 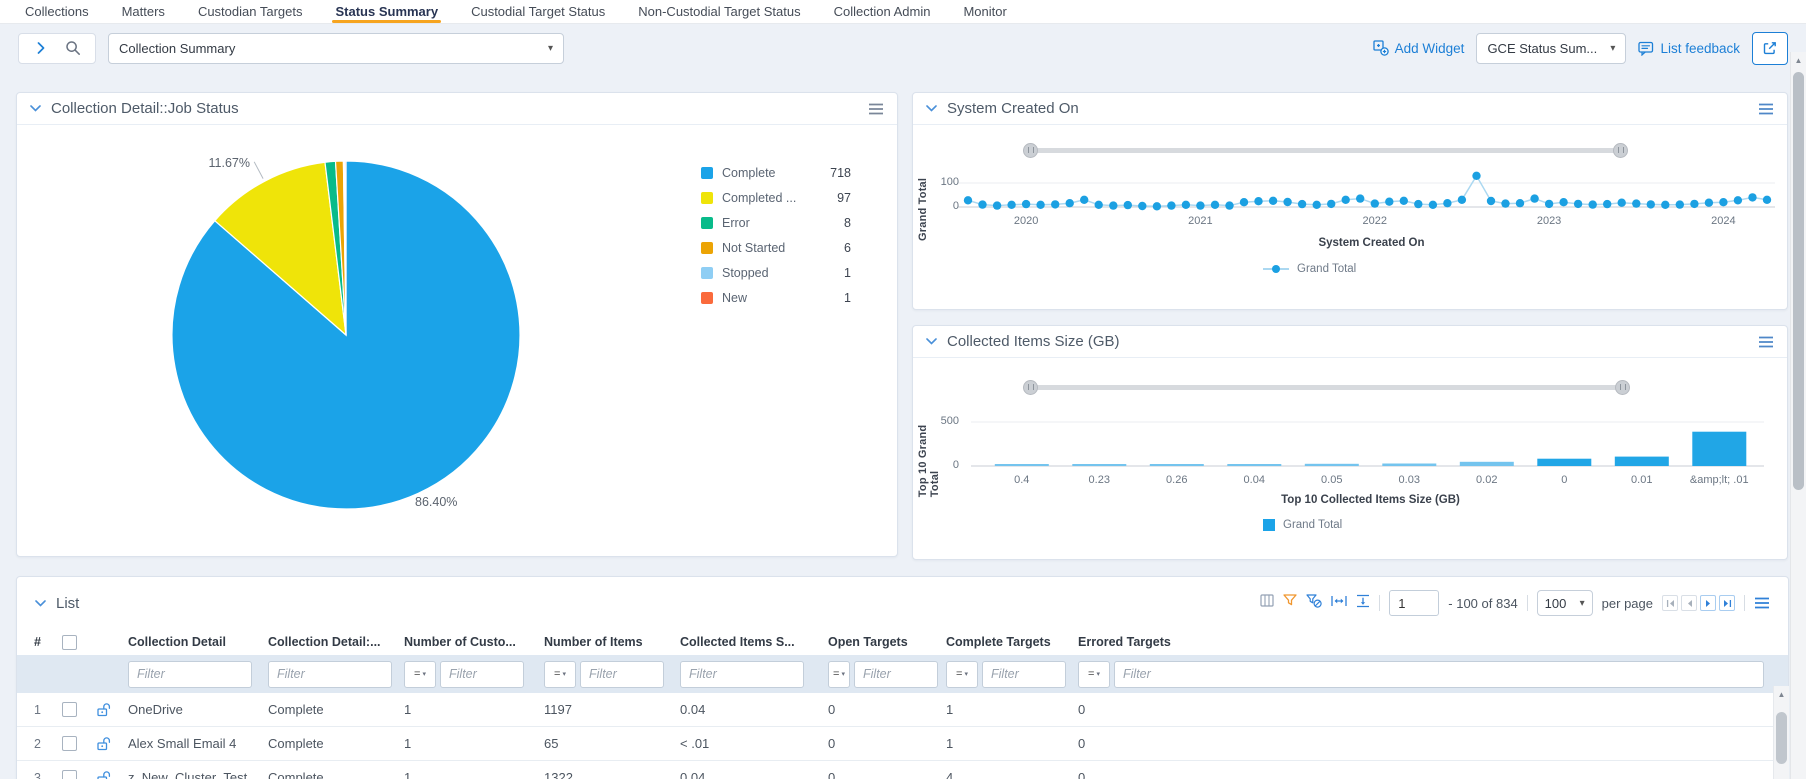 I want to click on first-page-button, so click(x=1670, y=603).